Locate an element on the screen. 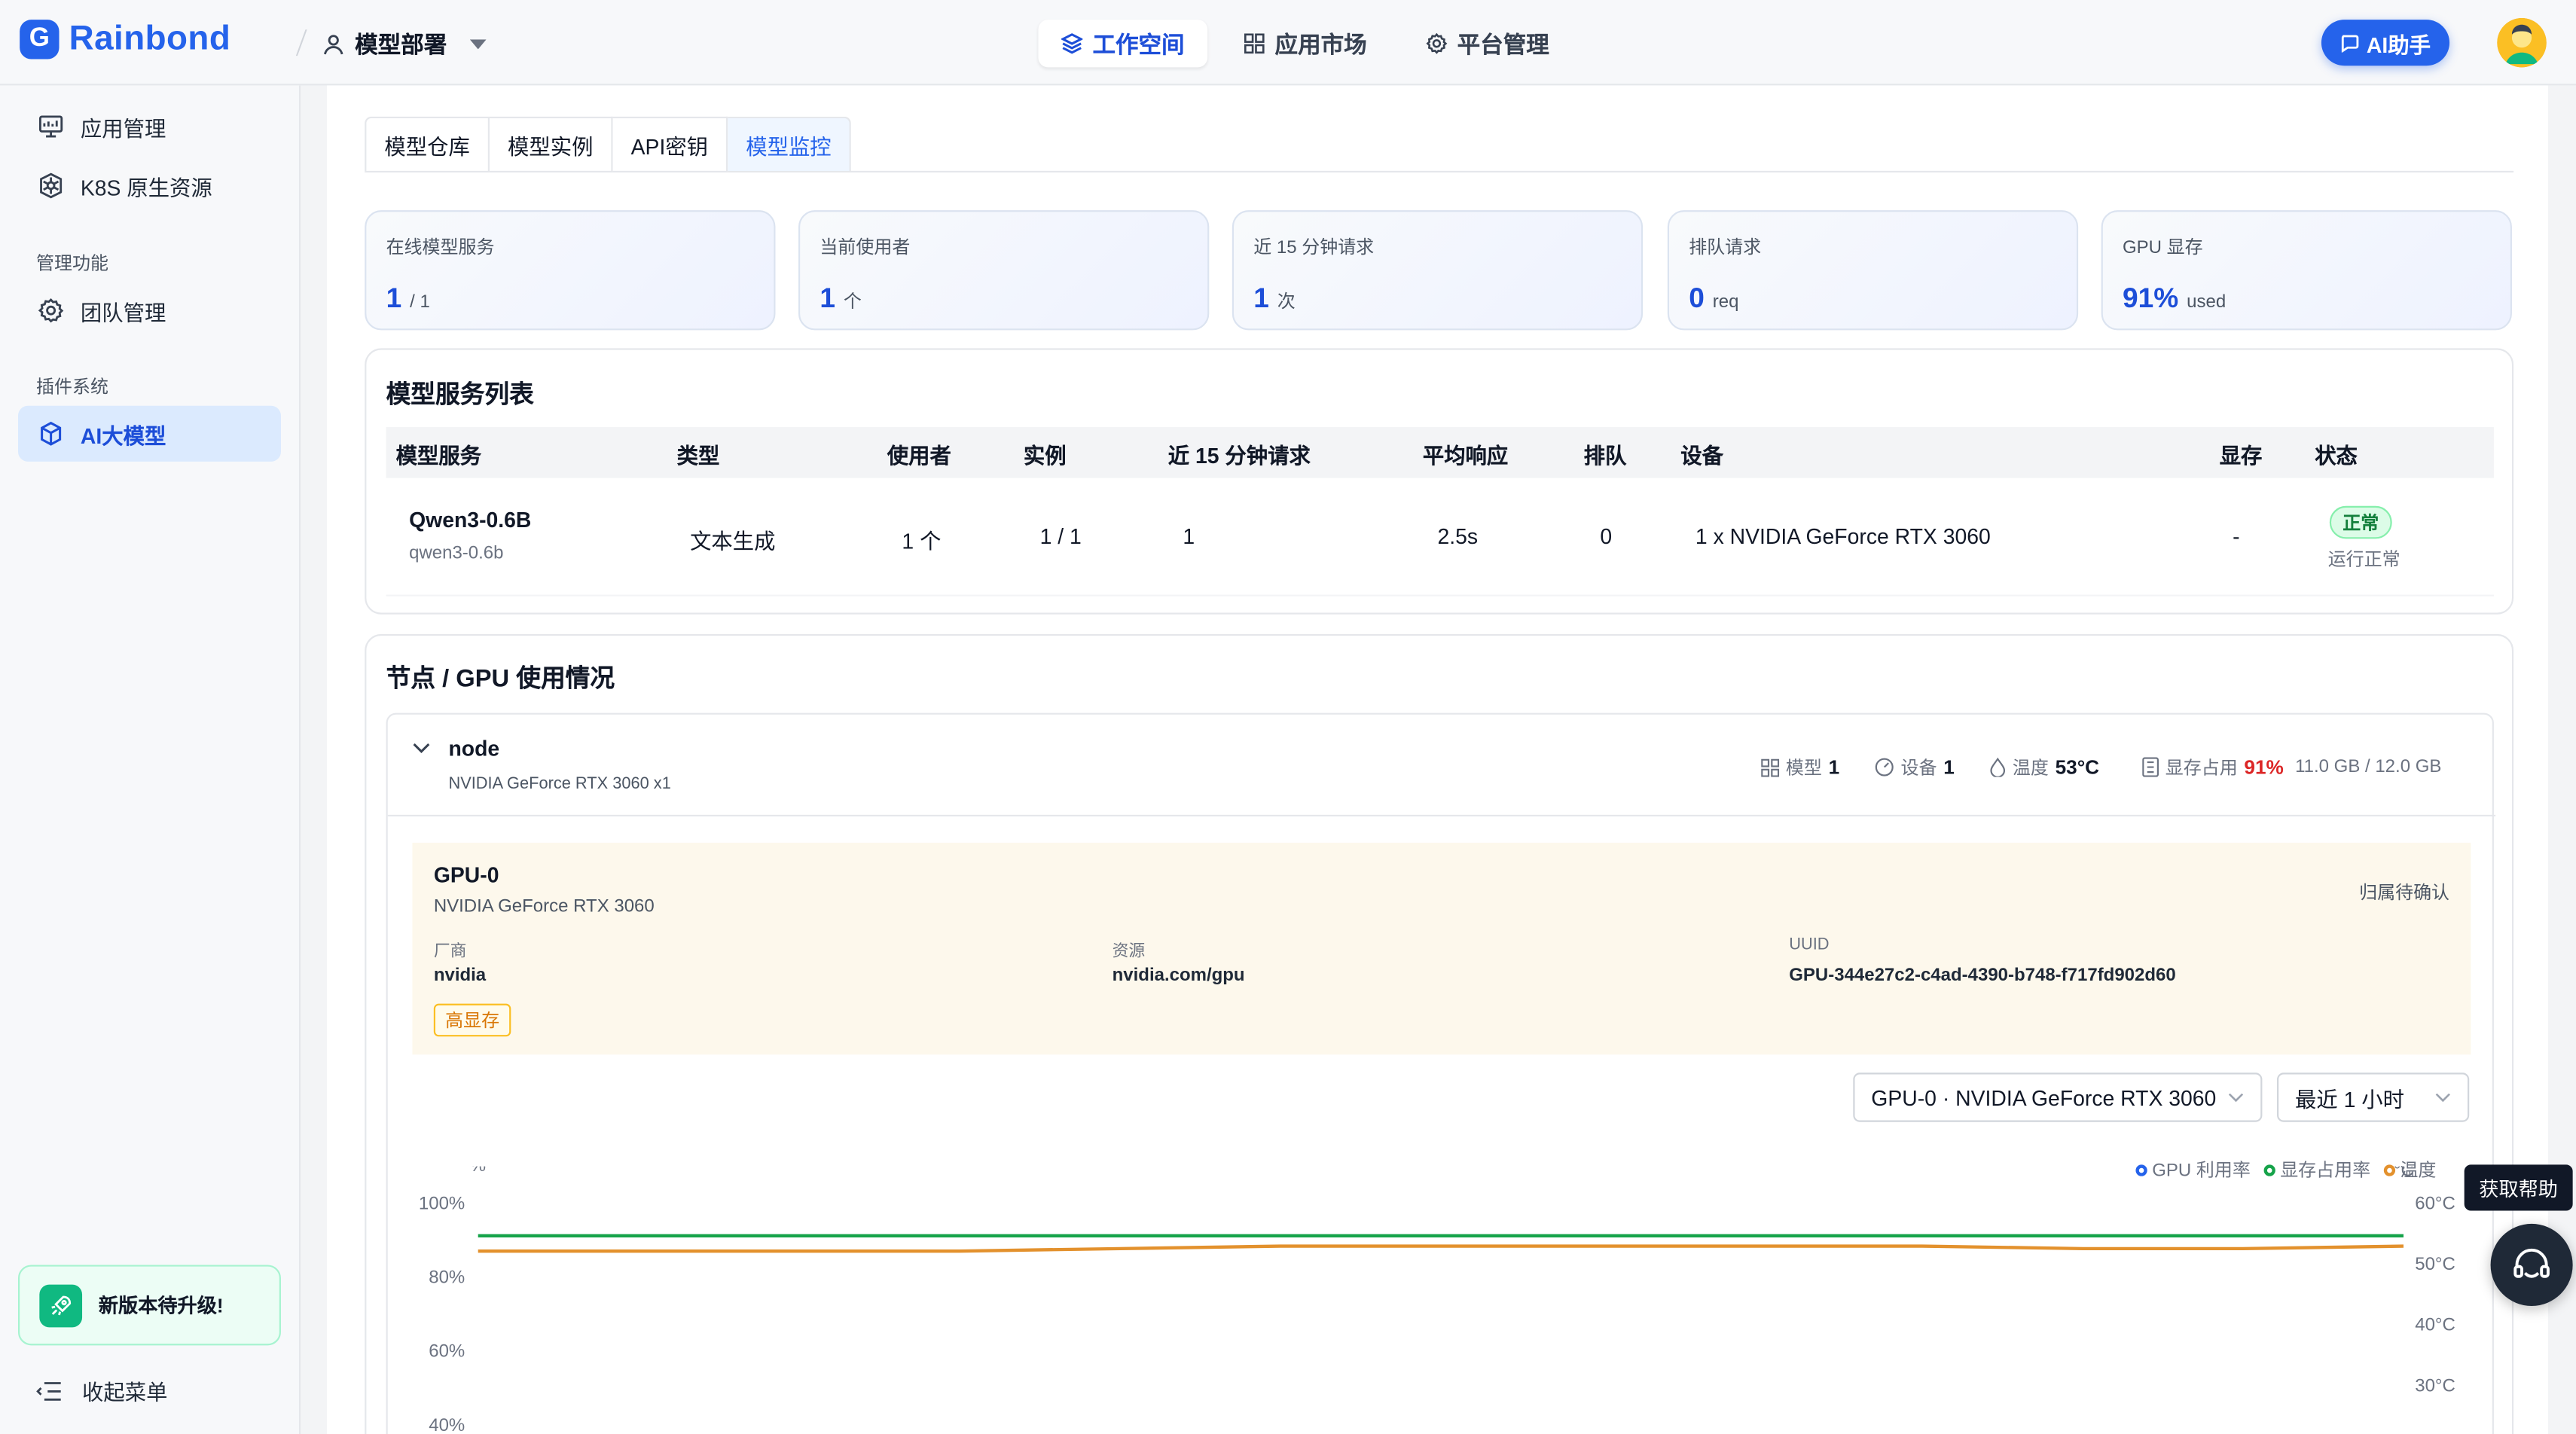 The height and width of the screenshot is (1434, 2576). stat-card: 在线模型服务 1 / 1 is located at coordinates (571, 270).